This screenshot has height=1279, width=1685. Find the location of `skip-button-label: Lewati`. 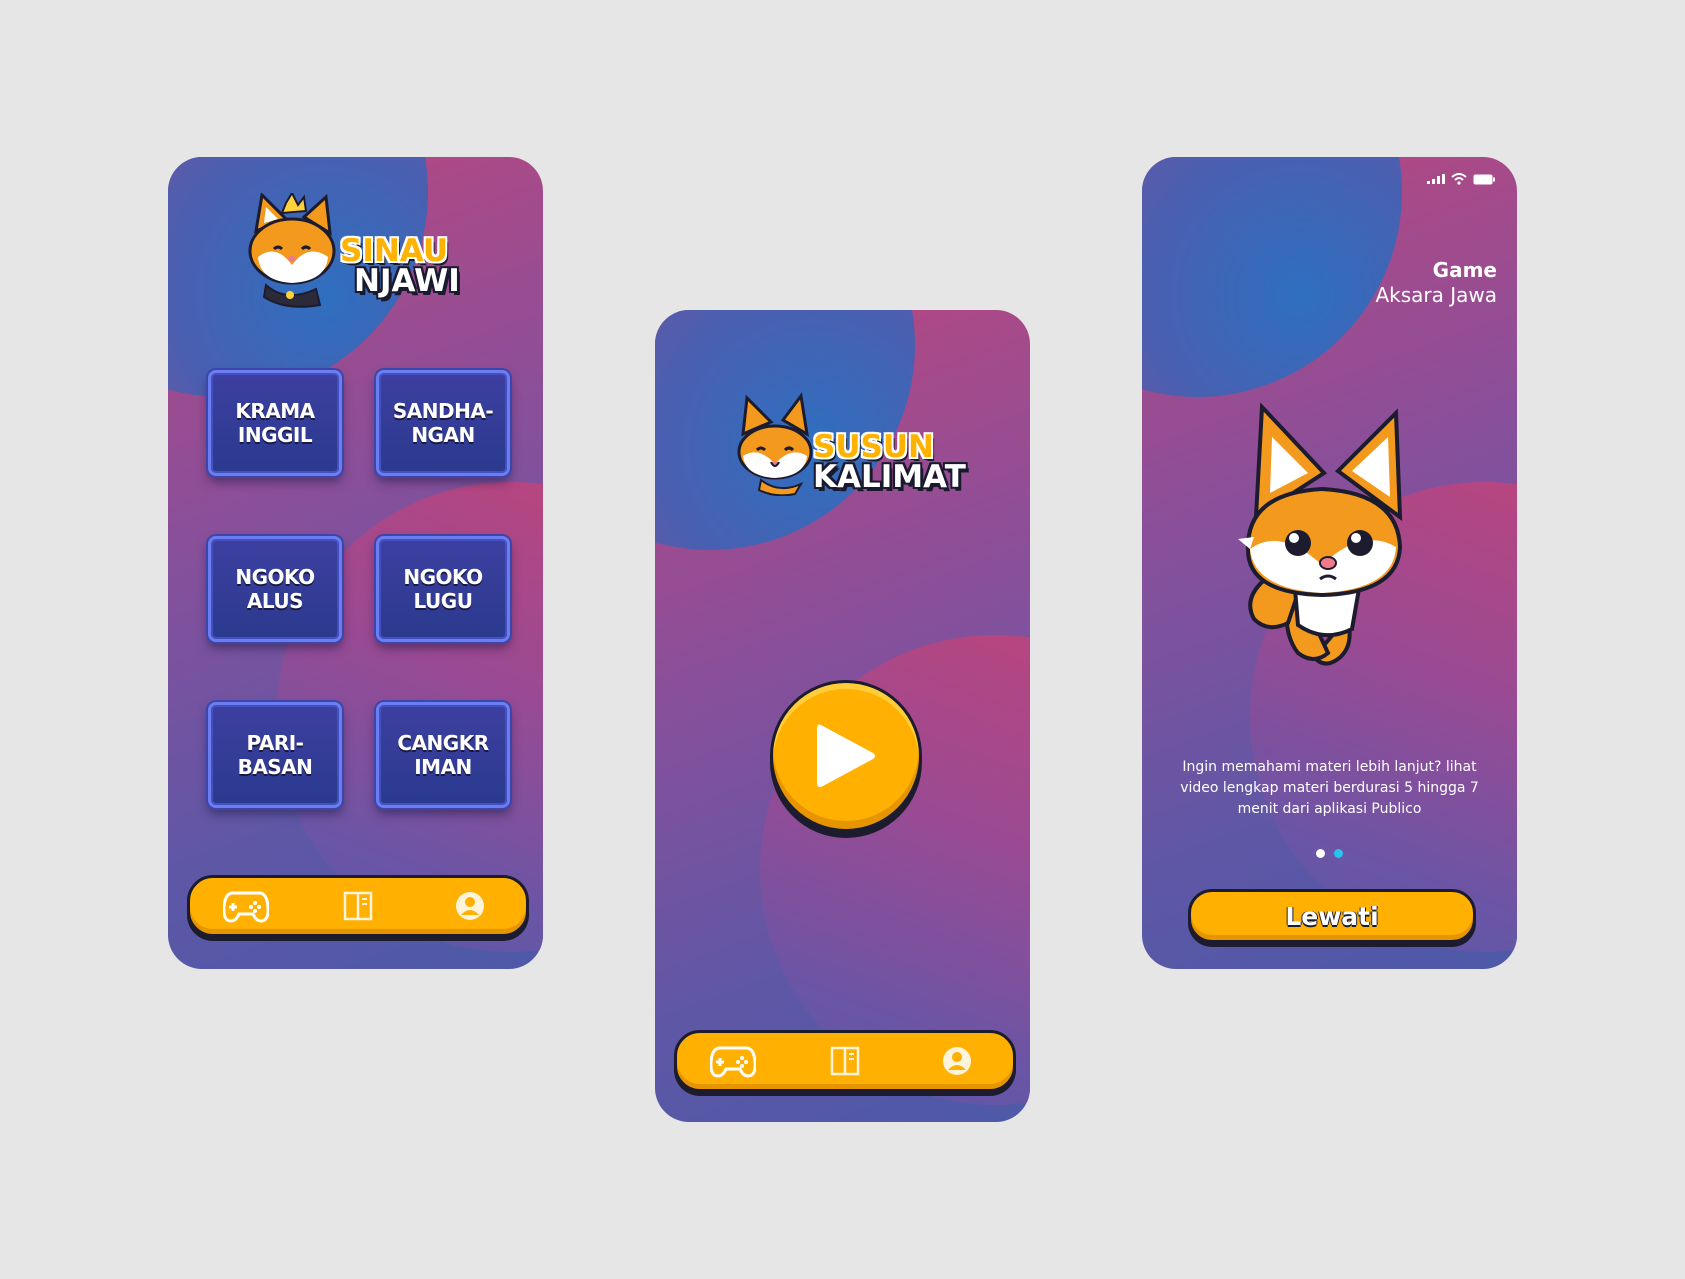

skip-button-label: Lewati is located at coordinates (1332, 916).